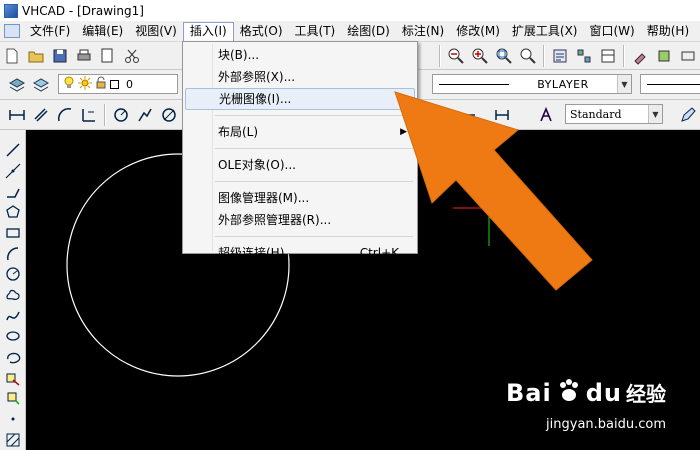  What do you see at coordinates (12, 56) in the screenshot?
I see `new-file-icon` at bounding box center [12, 56].